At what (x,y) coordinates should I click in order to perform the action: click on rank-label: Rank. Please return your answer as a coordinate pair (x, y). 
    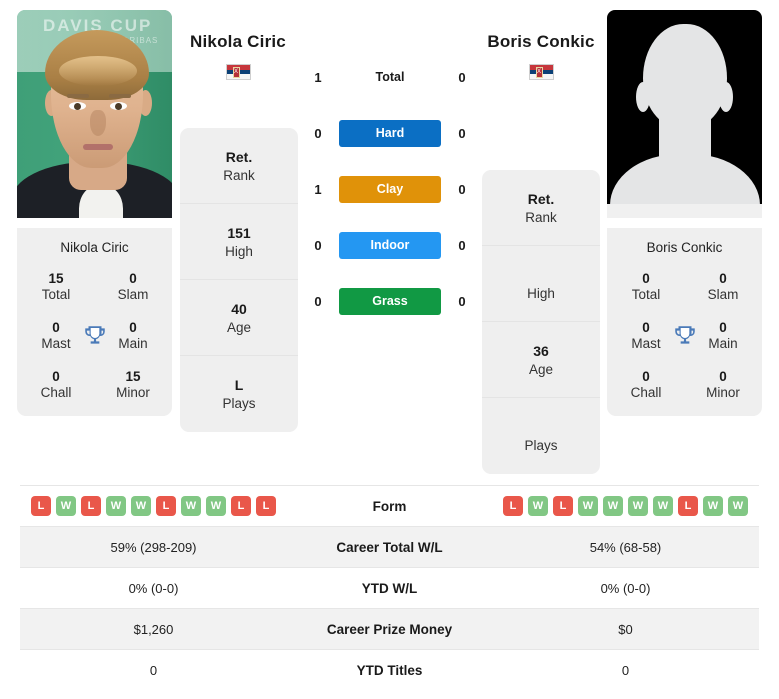
    Looking at the image, I should click on (541, 217).